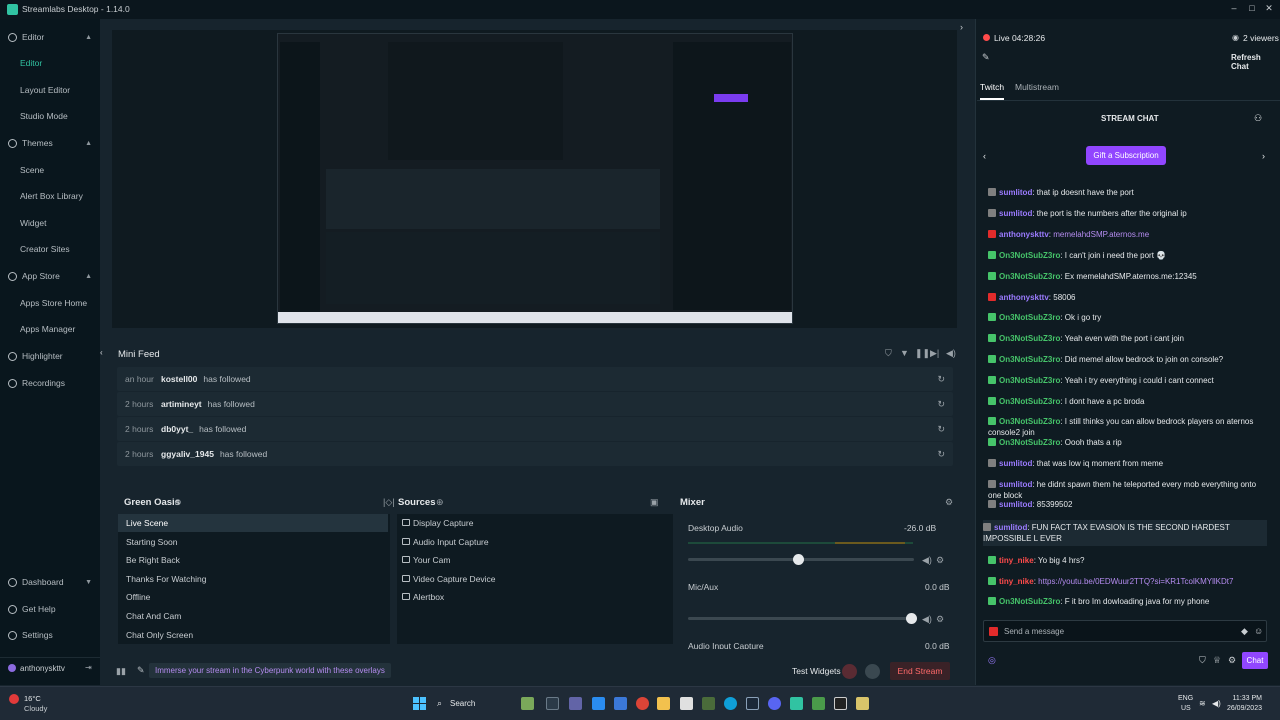 This screenshot has width=1280, height=720. What do you see at coordinates (1101, 234) in the screenshot?
I see `chat-text: memelahdSMP.aternos.me` at bounding box center [1101, 234].